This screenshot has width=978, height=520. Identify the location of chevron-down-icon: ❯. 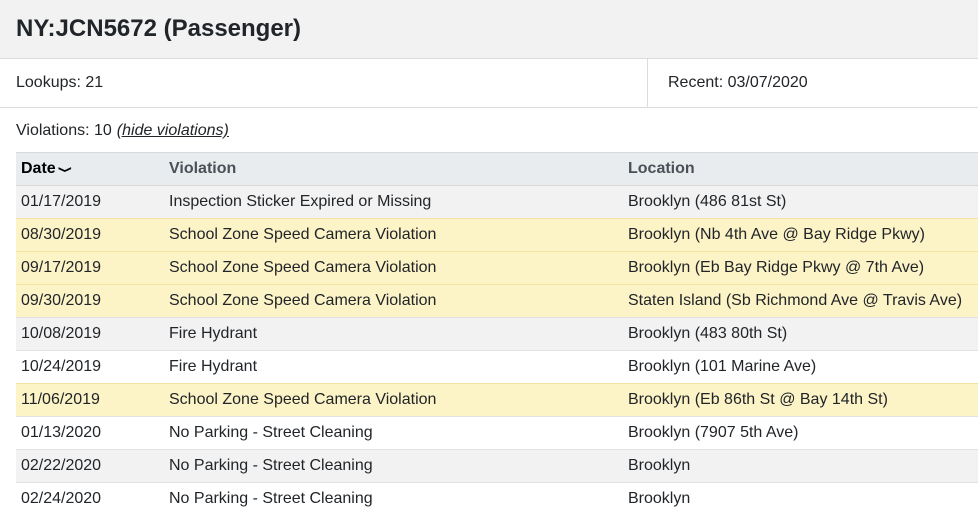
(65, 169).